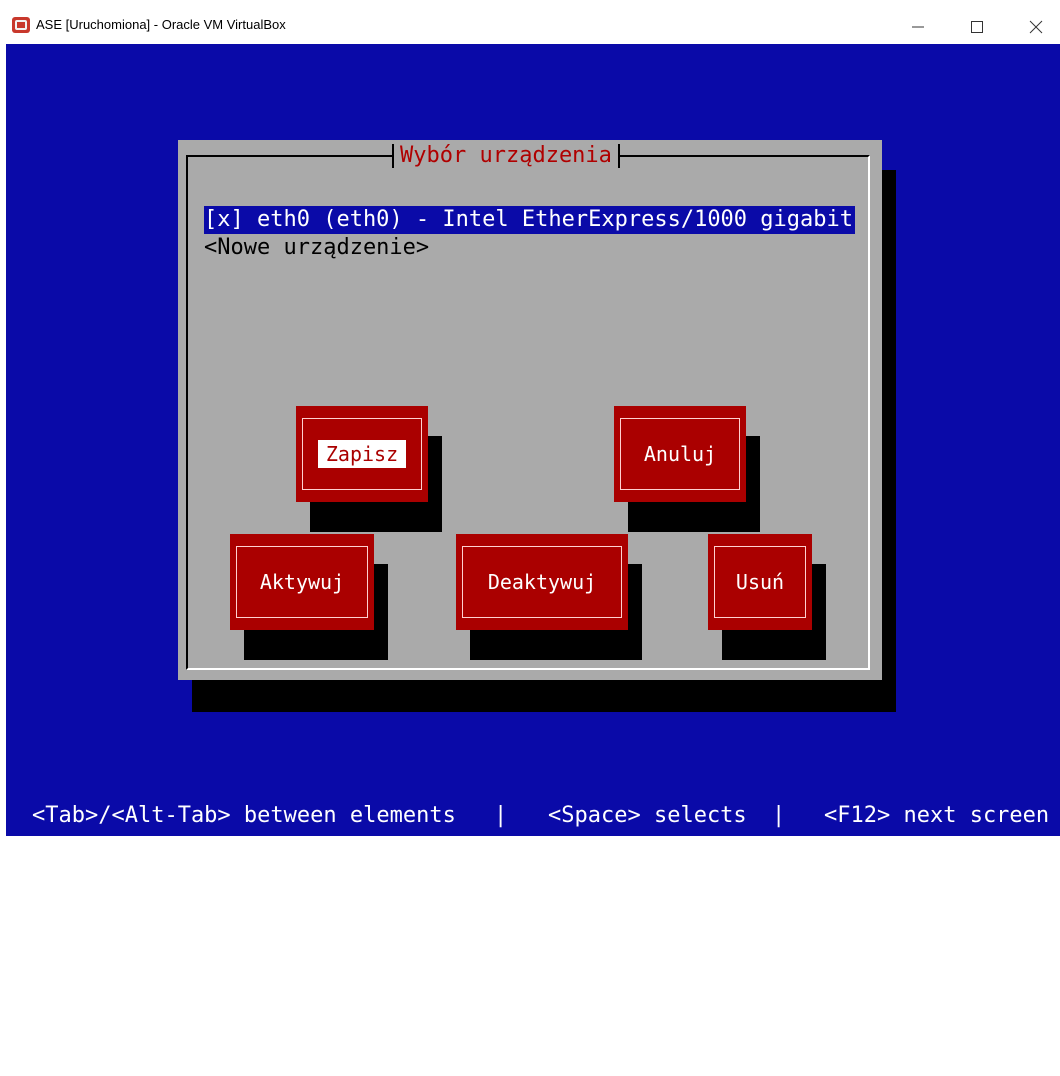 This screenshot has height=1076, width=1060. Describe the element at coordinates (530, 22) in the screenshot. I see `window-titlebar: ASE [Uruchomiona] - Oracle VM VirtualBox` at that location.